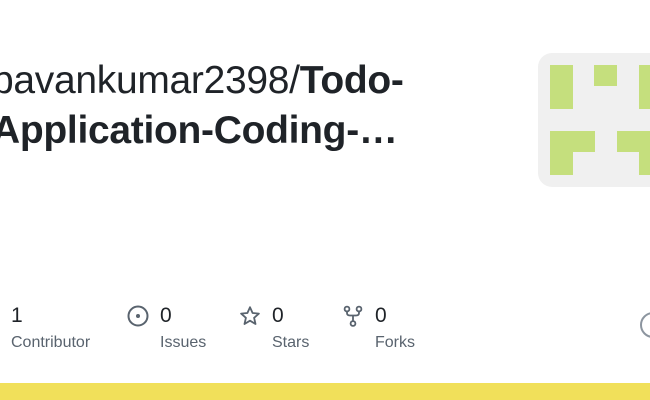 The image size is (650, 400). What do you see at coordinates (325, 391) in the screenshot?
I see `language-bar` at bounding box center [325, 391].